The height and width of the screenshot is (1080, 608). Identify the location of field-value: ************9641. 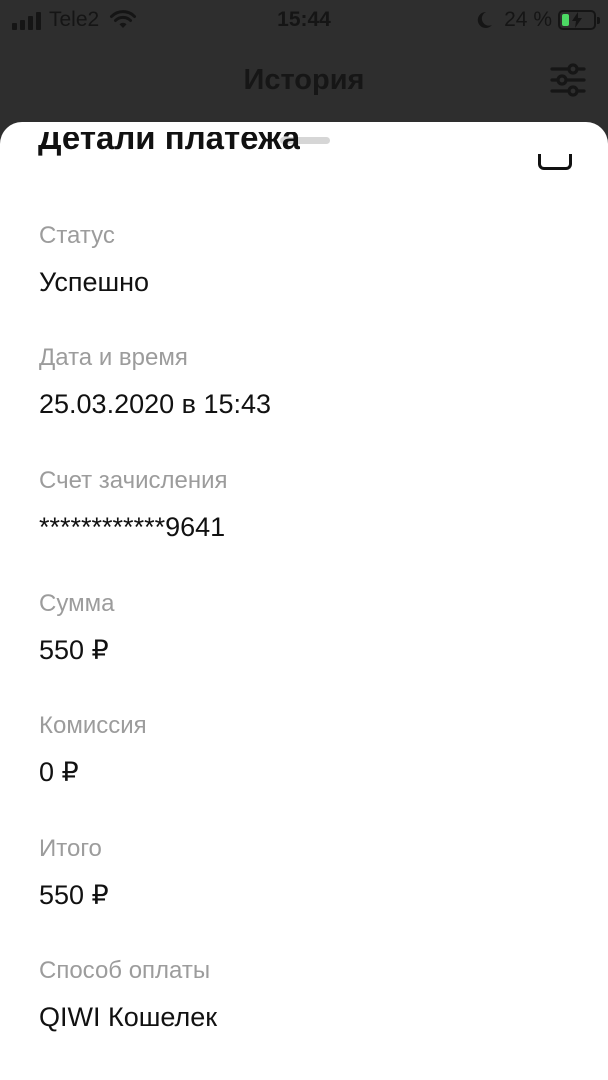
(132, 527).